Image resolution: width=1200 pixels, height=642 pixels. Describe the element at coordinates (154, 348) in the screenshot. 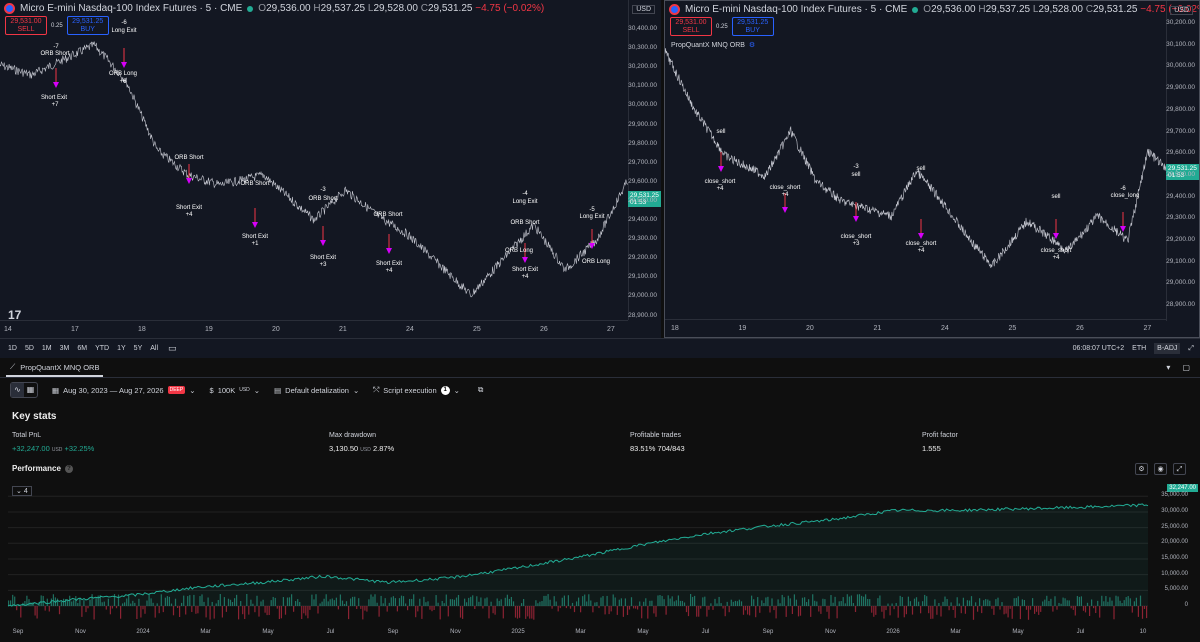

I see `range-button-all: All` at that location.